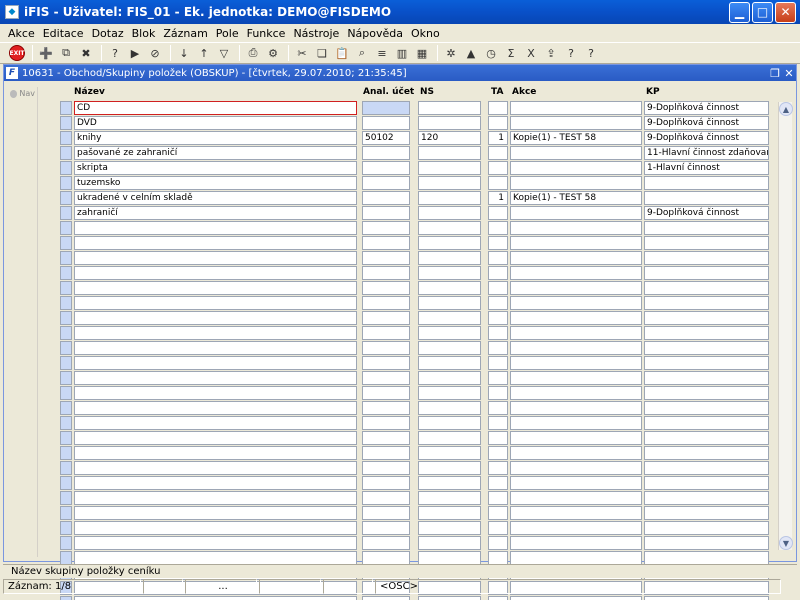  I want to click on menu-item-7: Nástroje, so click(316, 33).